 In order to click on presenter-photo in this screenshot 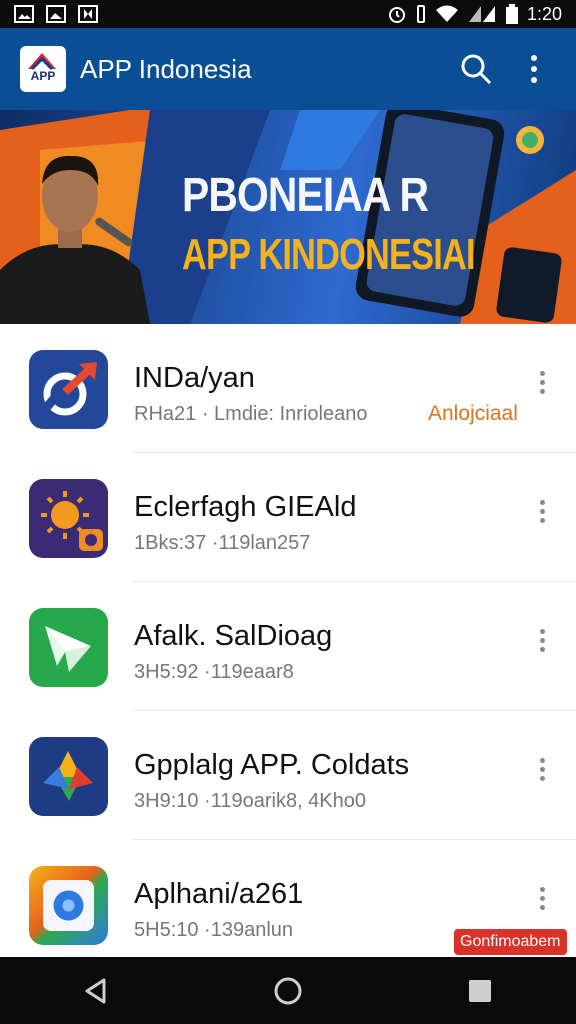, I will do `click(75, 239)`.